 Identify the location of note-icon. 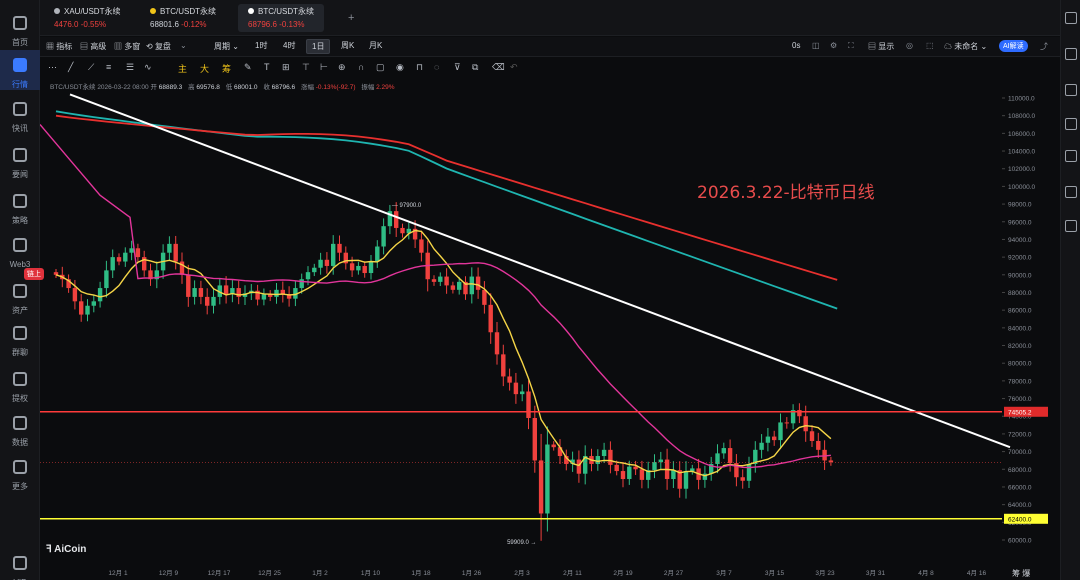
(1071, 124).